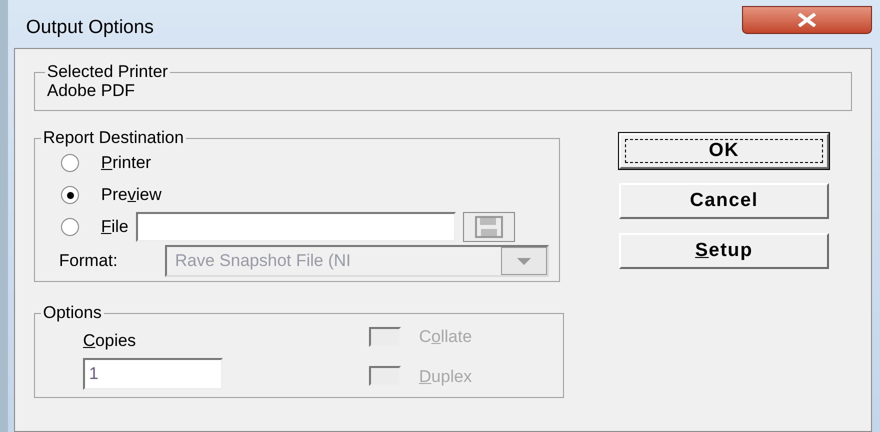  Describe the element at coordinates (724, 251) in the screenshot. I see `dialog-button: Setup` at that location.